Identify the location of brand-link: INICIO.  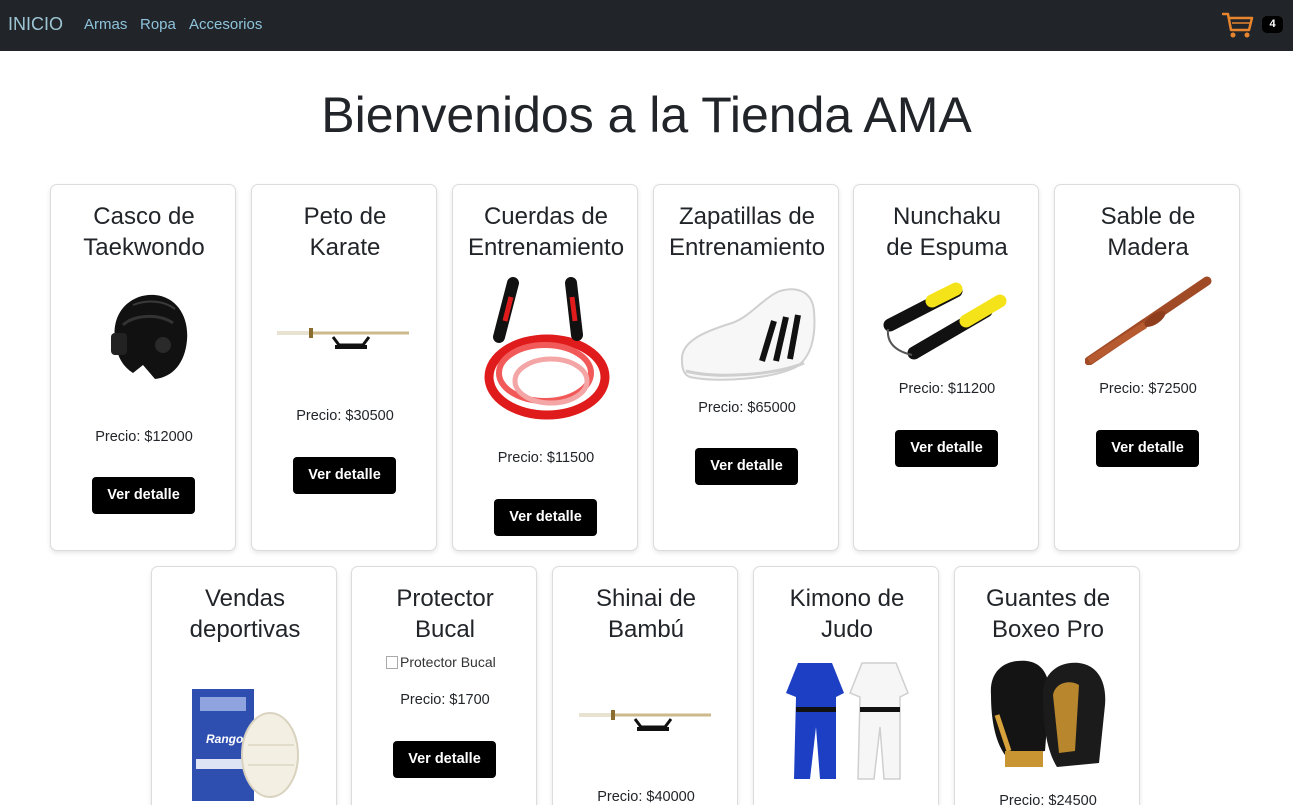
(35, 24).